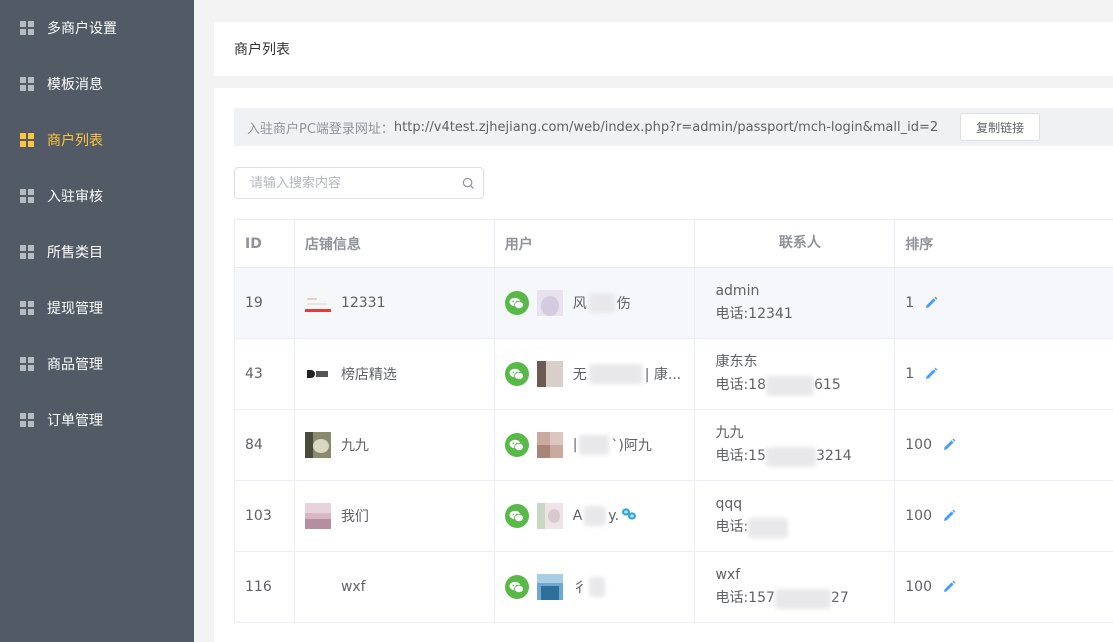  What do you see at coordinates (736, 362) in the screenshot?
I see `contact-name: 康东东` at bounding box center [736, 362].